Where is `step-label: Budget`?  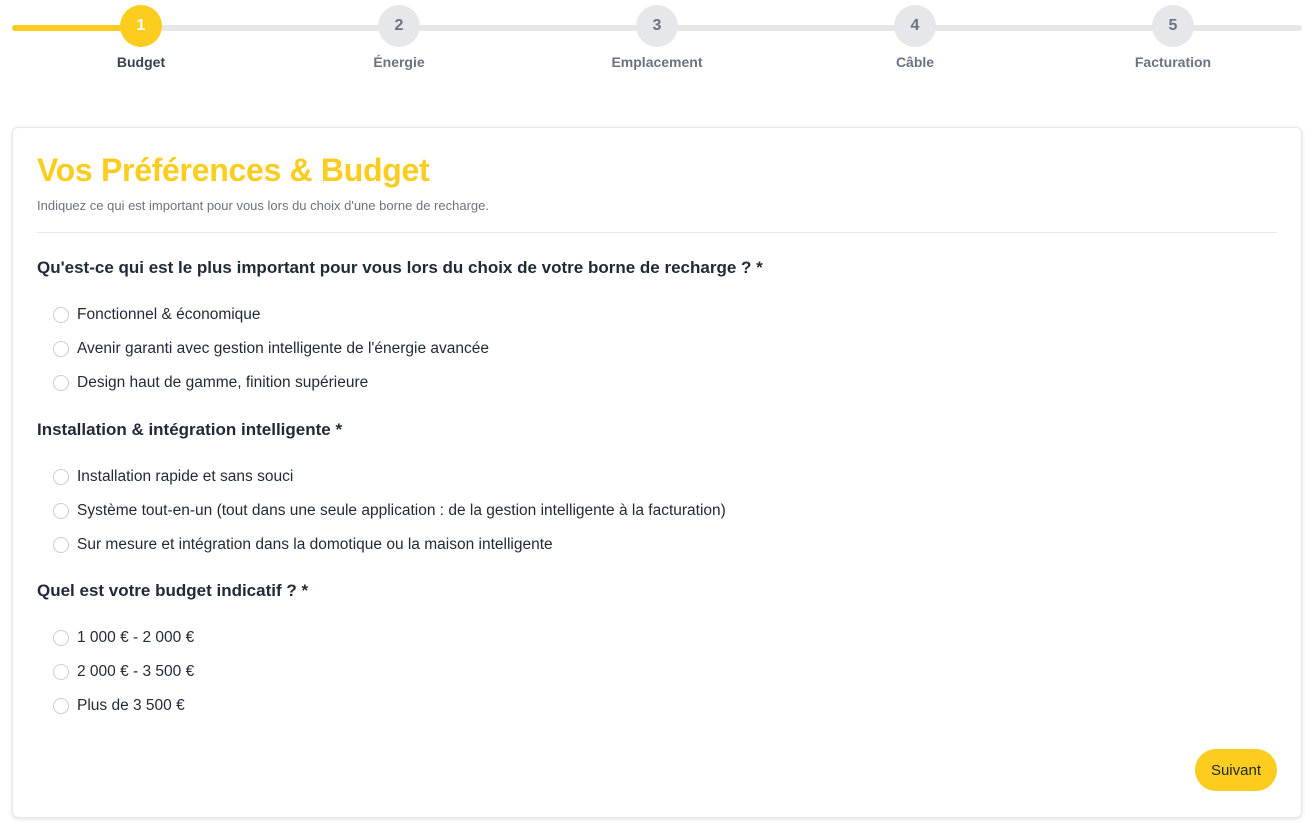
step-label: Budget is located at coordinates (141, 62).